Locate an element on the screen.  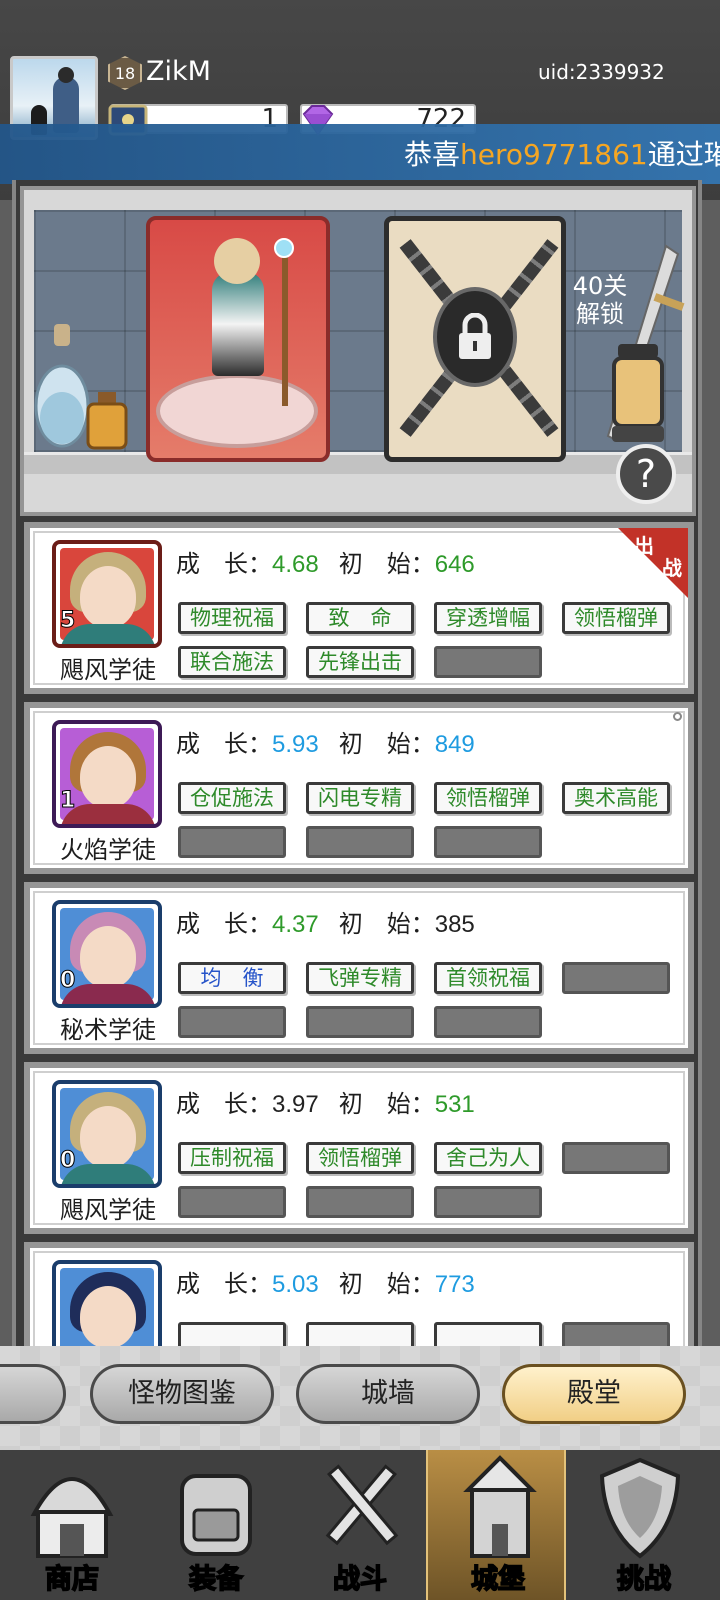
subtab-offscreen is located at coordinates (33, 1394).